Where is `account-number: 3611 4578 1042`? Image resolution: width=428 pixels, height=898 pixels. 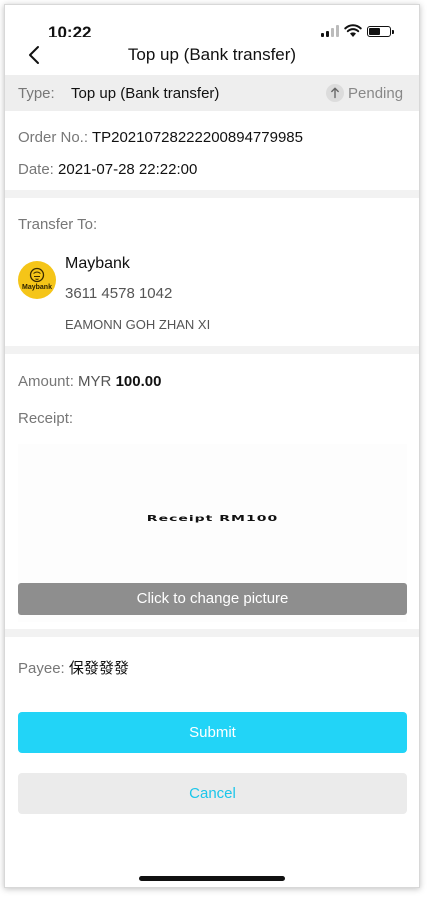 account-number: 3611 4578 1042 is located at coordinates (119, 293).